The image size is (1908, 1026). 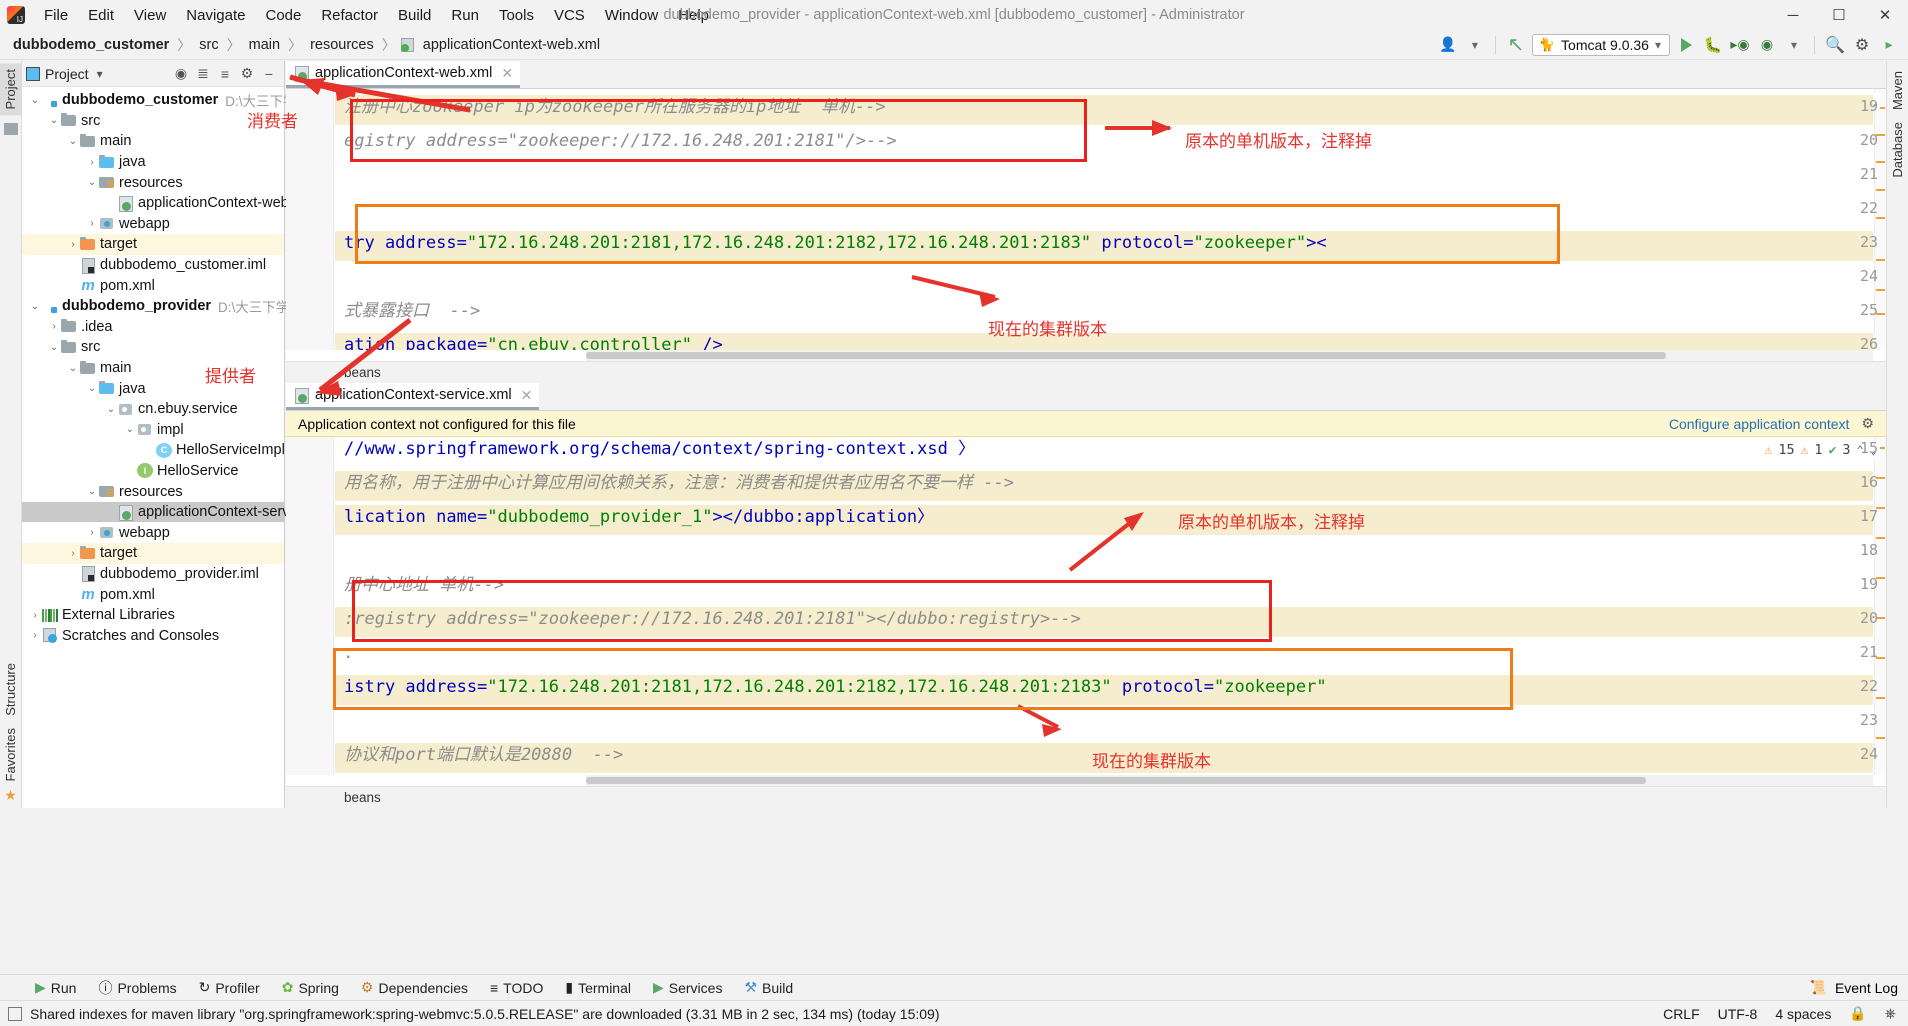 What do you see at coordinates (465, 15) in the screenshot?
I see `menu-run: Run` at bounding box center [465, 15].